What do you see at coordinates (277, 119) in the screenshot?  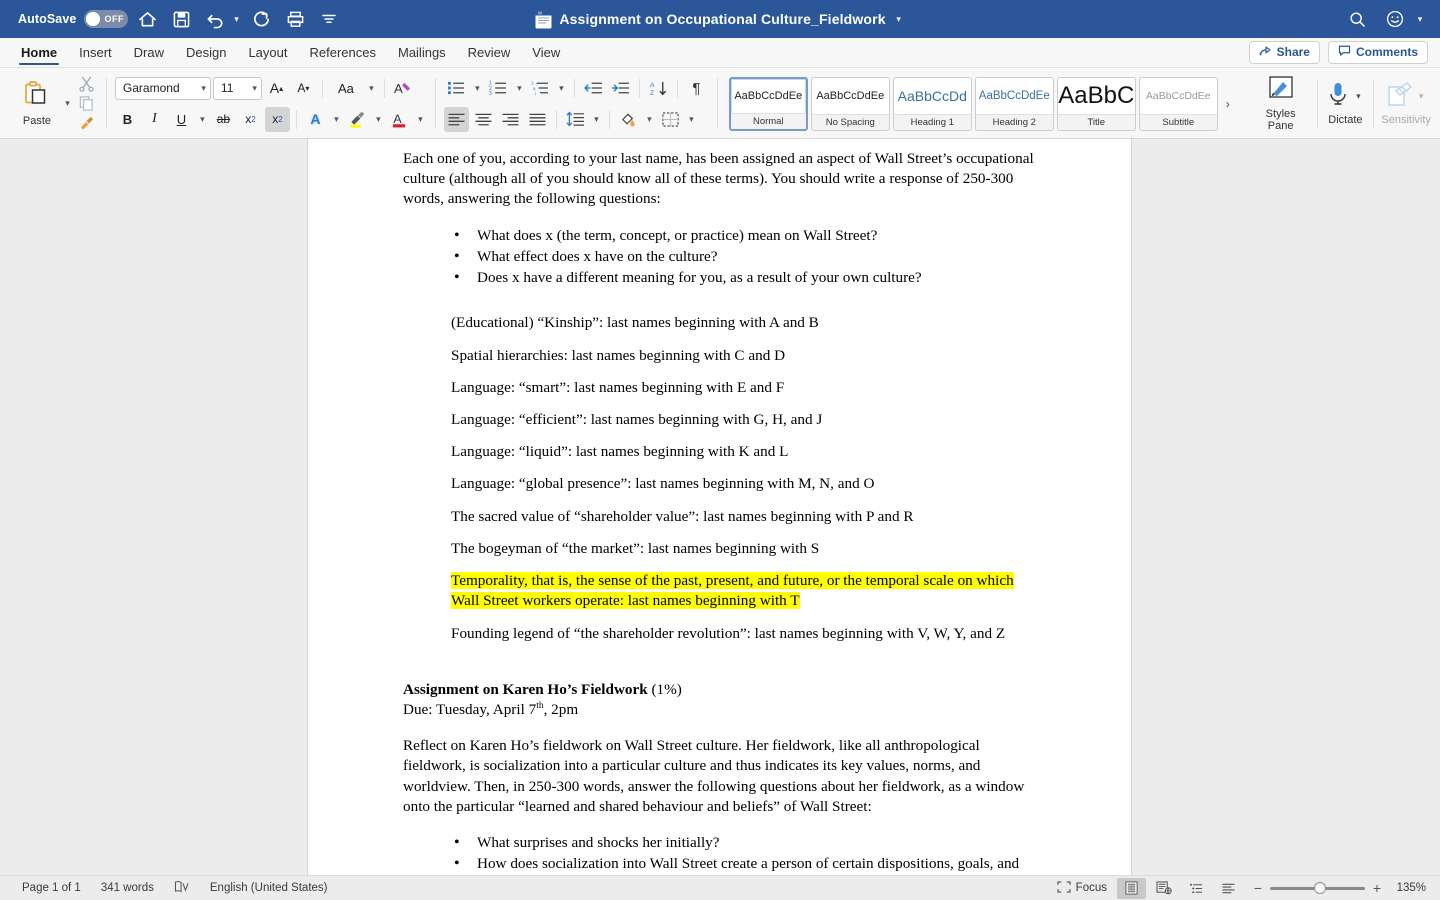 I see `superscript-button: x2` at bounding box center [277, 119].